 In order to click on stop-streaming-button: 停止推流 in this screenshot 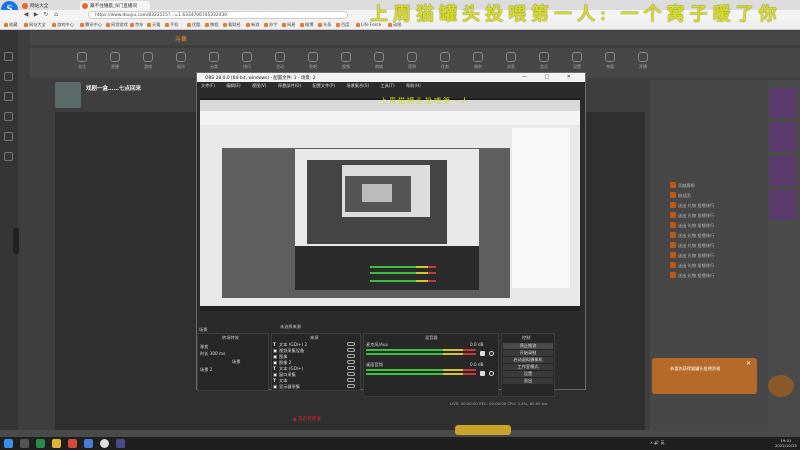, I will do `click(528, 346)`.